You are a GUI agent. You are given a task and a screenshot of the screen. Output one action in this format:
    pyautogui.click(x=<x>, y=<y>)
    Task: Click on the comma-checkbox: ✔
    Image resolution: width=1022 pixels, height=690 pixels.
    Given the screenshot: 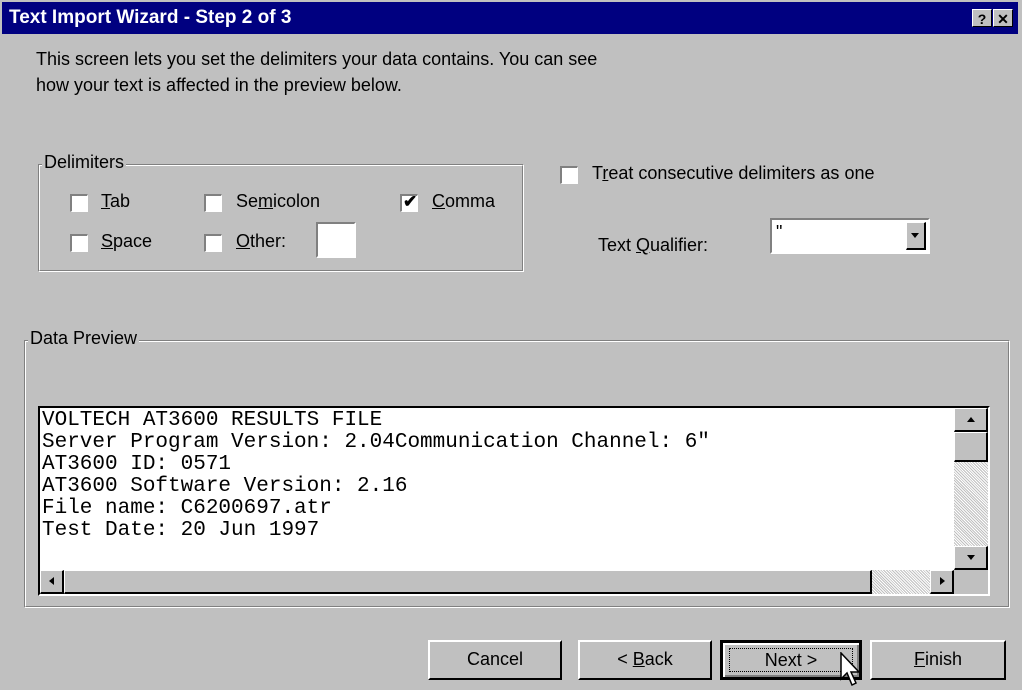 What is the action you would take?
    pyautogui.click(x=409, y=202)
    